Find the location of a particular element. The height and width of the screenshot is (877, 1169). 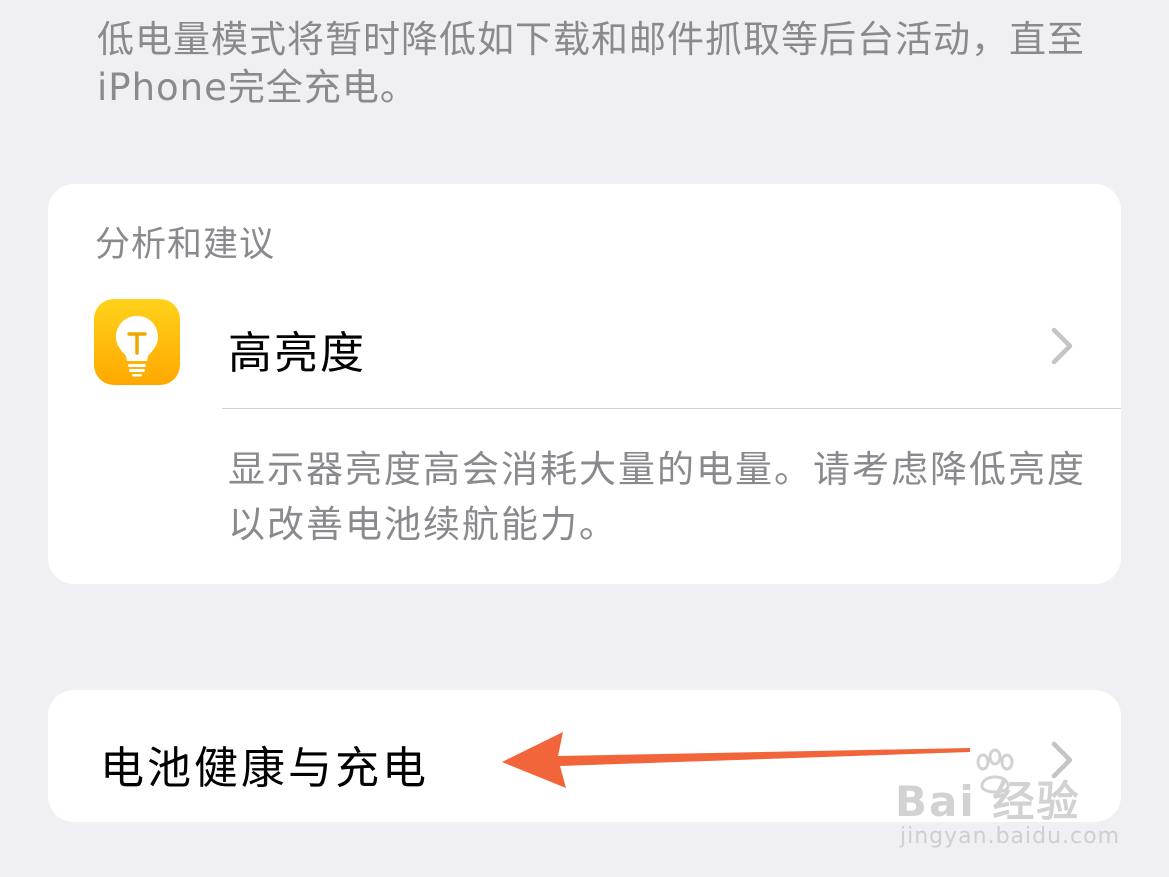

high-brightness-description: 显示器亮度高会消耗大量的电量。请考虑降低亮度以改善电池续航能力。 is located at coordinates (657, 497).